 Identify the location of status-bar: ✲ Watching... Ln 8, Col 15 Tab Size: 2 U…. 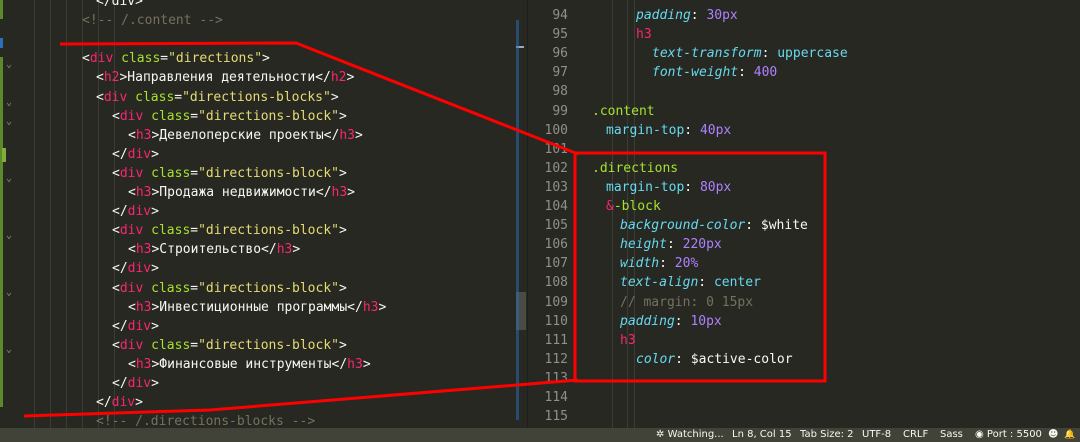
(540, 435).